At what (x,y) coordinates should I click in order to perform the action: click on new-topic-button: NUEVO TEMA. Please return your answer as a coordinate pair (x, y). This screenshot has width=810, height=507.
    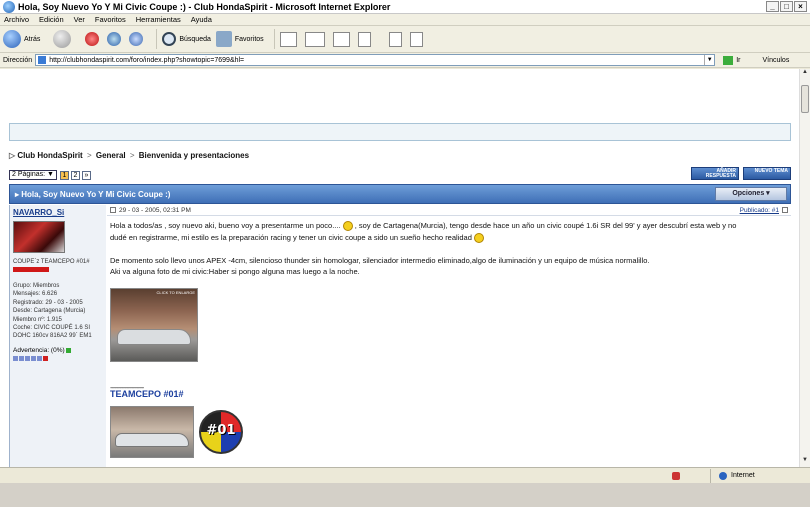
    Looking at the image, I should click on (767, 173).